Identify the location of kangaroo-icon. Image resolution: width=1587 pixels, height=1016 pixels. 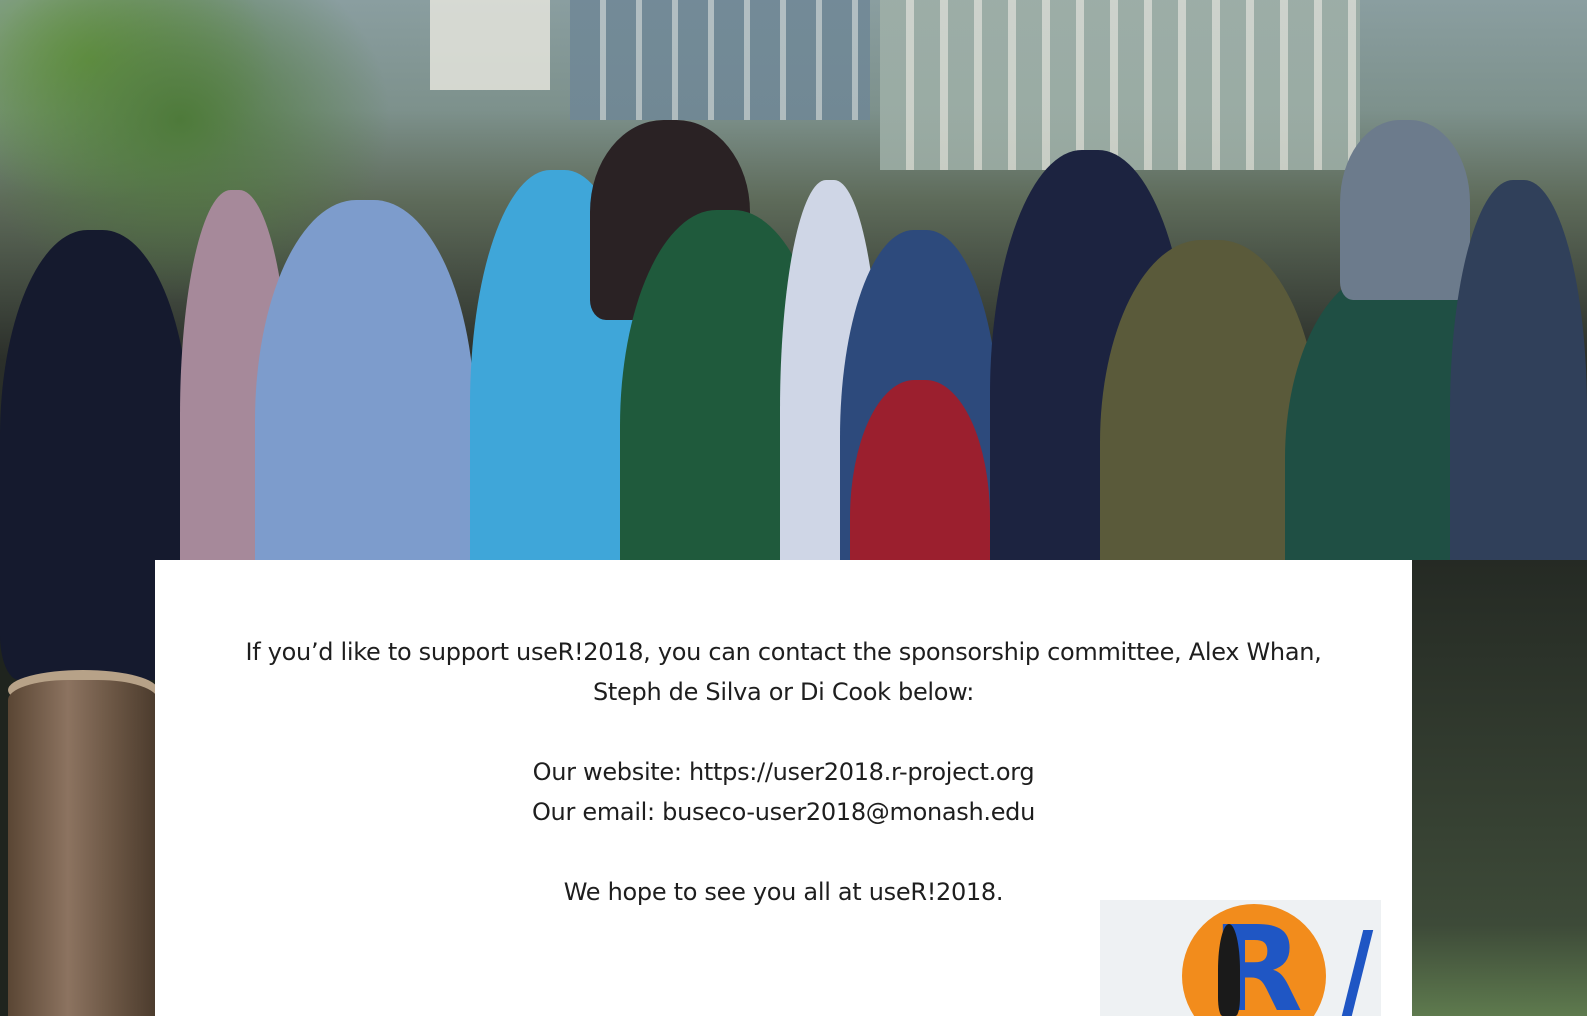
(1229, 970).